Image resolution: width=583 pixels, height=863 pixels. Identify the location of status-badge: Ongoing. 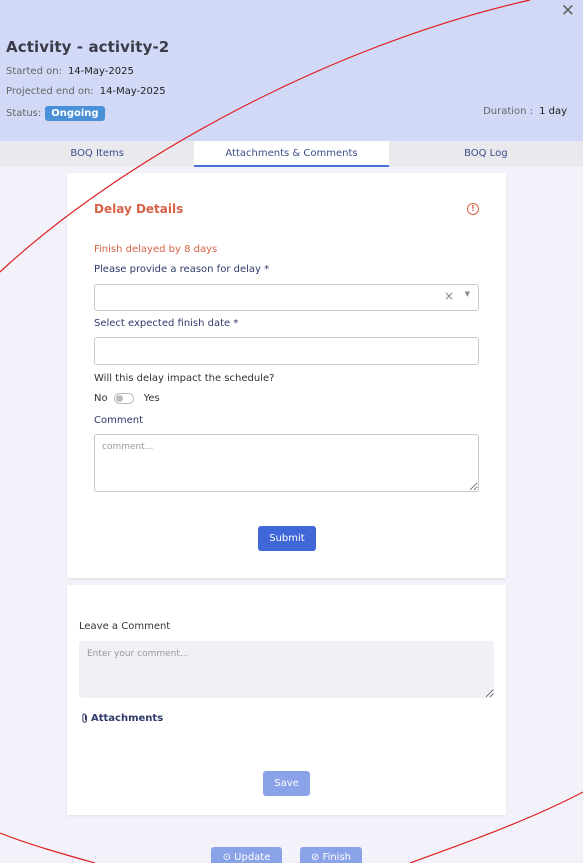
(75, 113).